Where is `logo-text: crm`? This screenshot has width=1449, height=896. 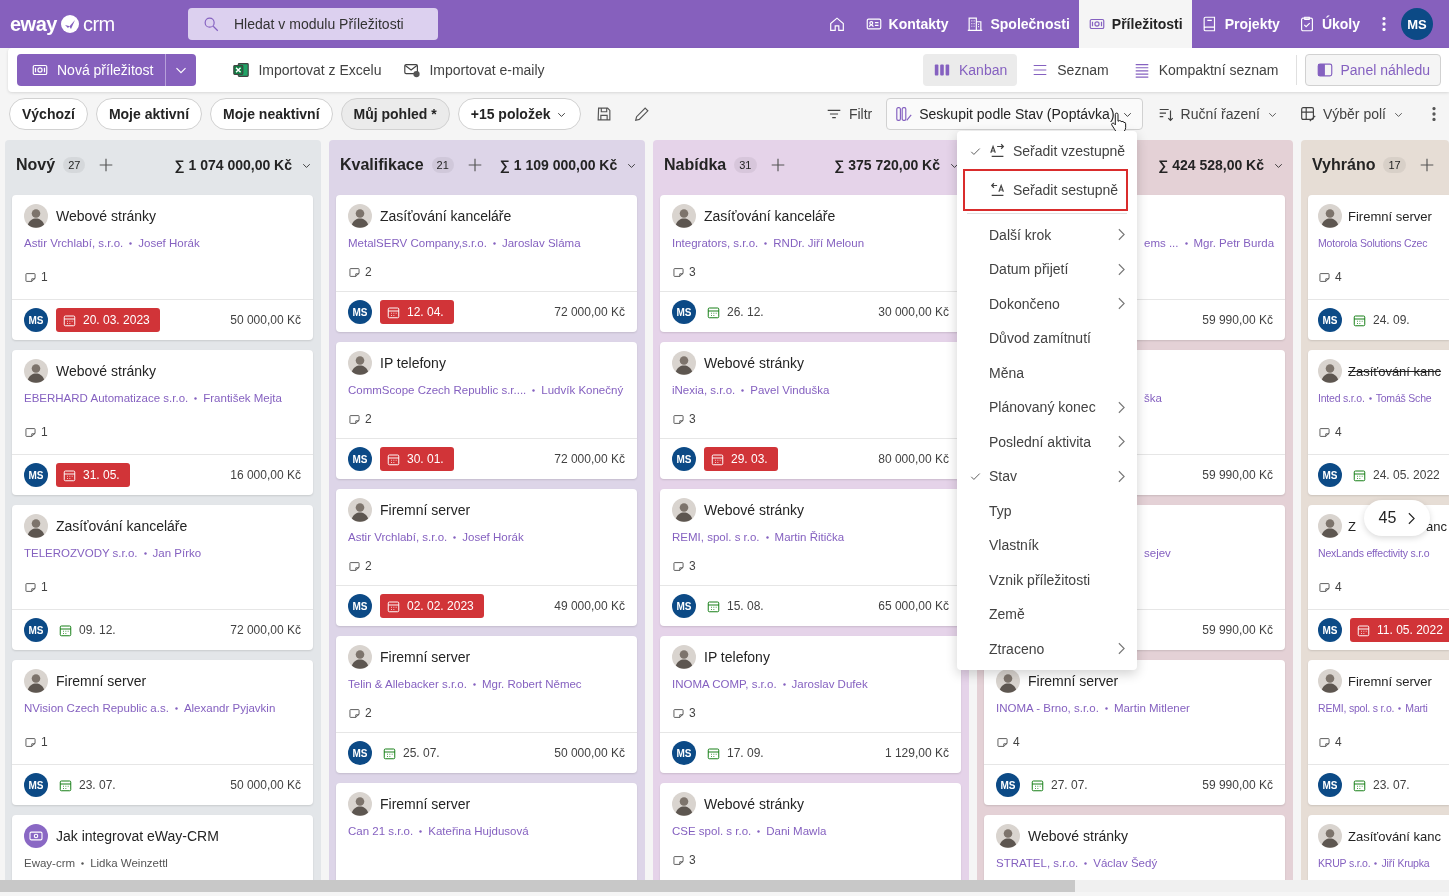
logo-text: crm is located at coordinates (98, 24).